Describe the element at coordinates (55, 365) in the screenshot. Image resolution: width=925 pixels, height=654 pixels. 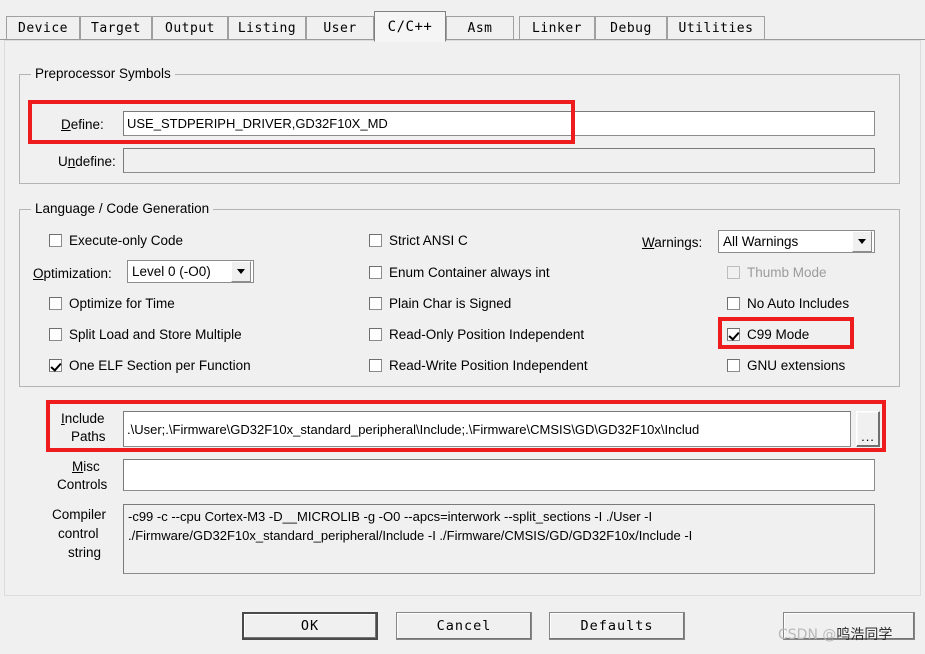
I see `one-elf-section-box` at that location.